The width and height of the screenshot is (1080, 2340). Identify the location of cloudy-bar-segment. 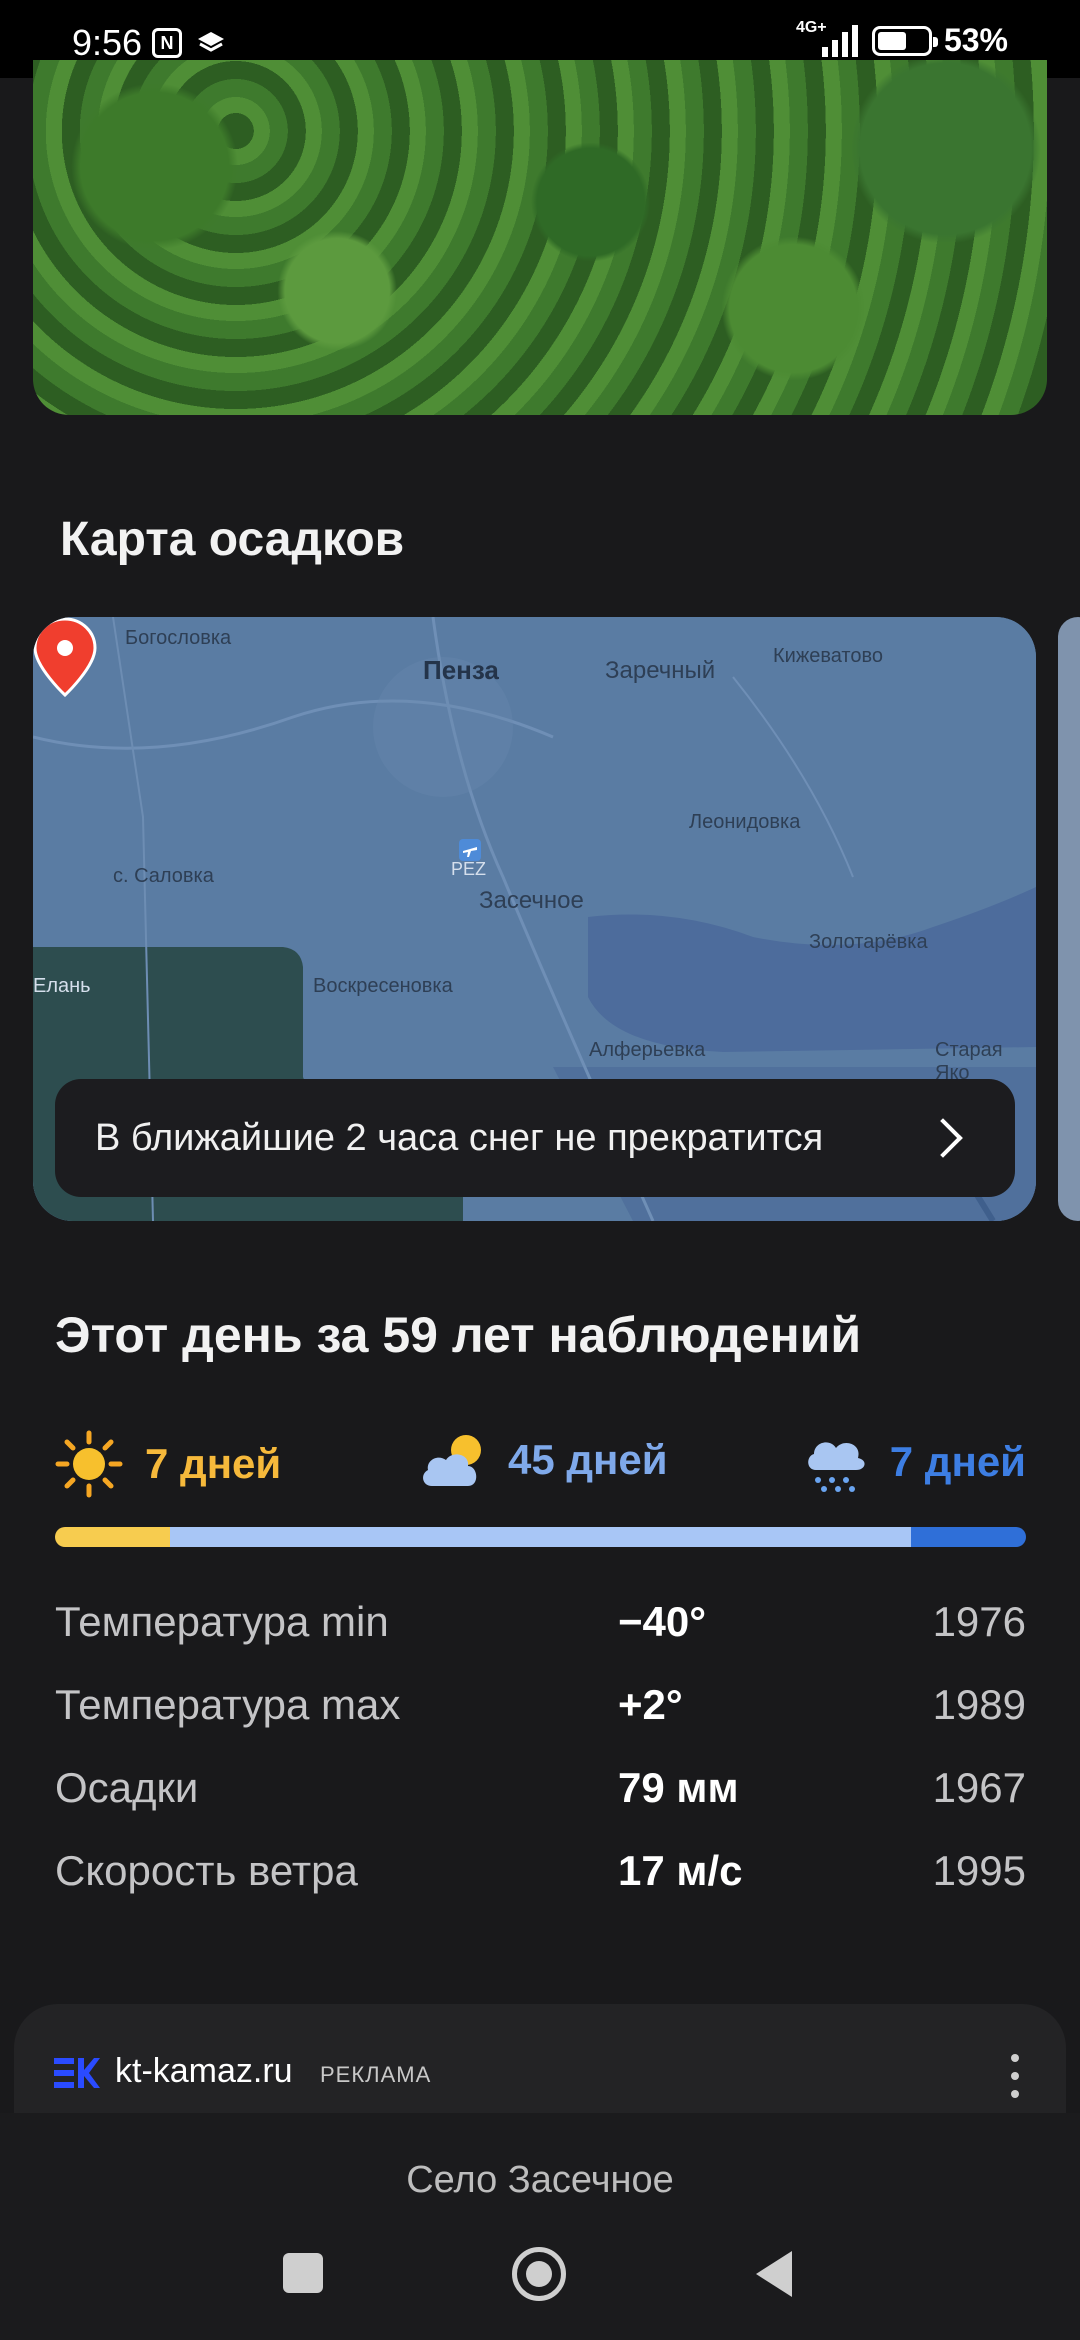
(540, 1537).